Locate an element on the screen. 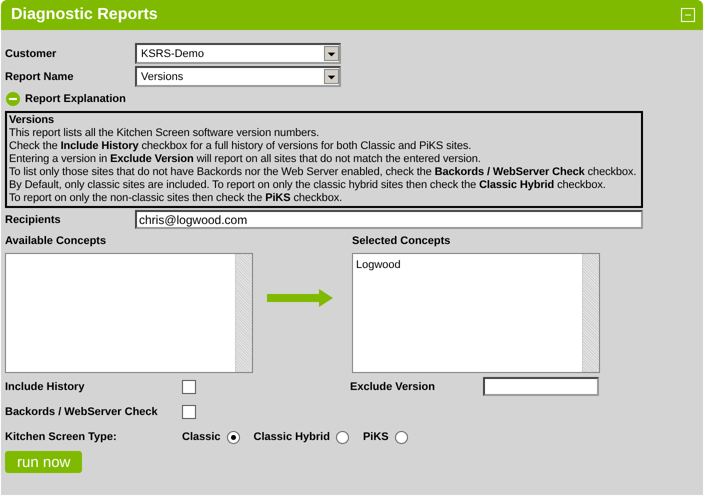 This screenshot has width=704, height=496. report-dropdown: Versions is located at coordinates (238, 76).